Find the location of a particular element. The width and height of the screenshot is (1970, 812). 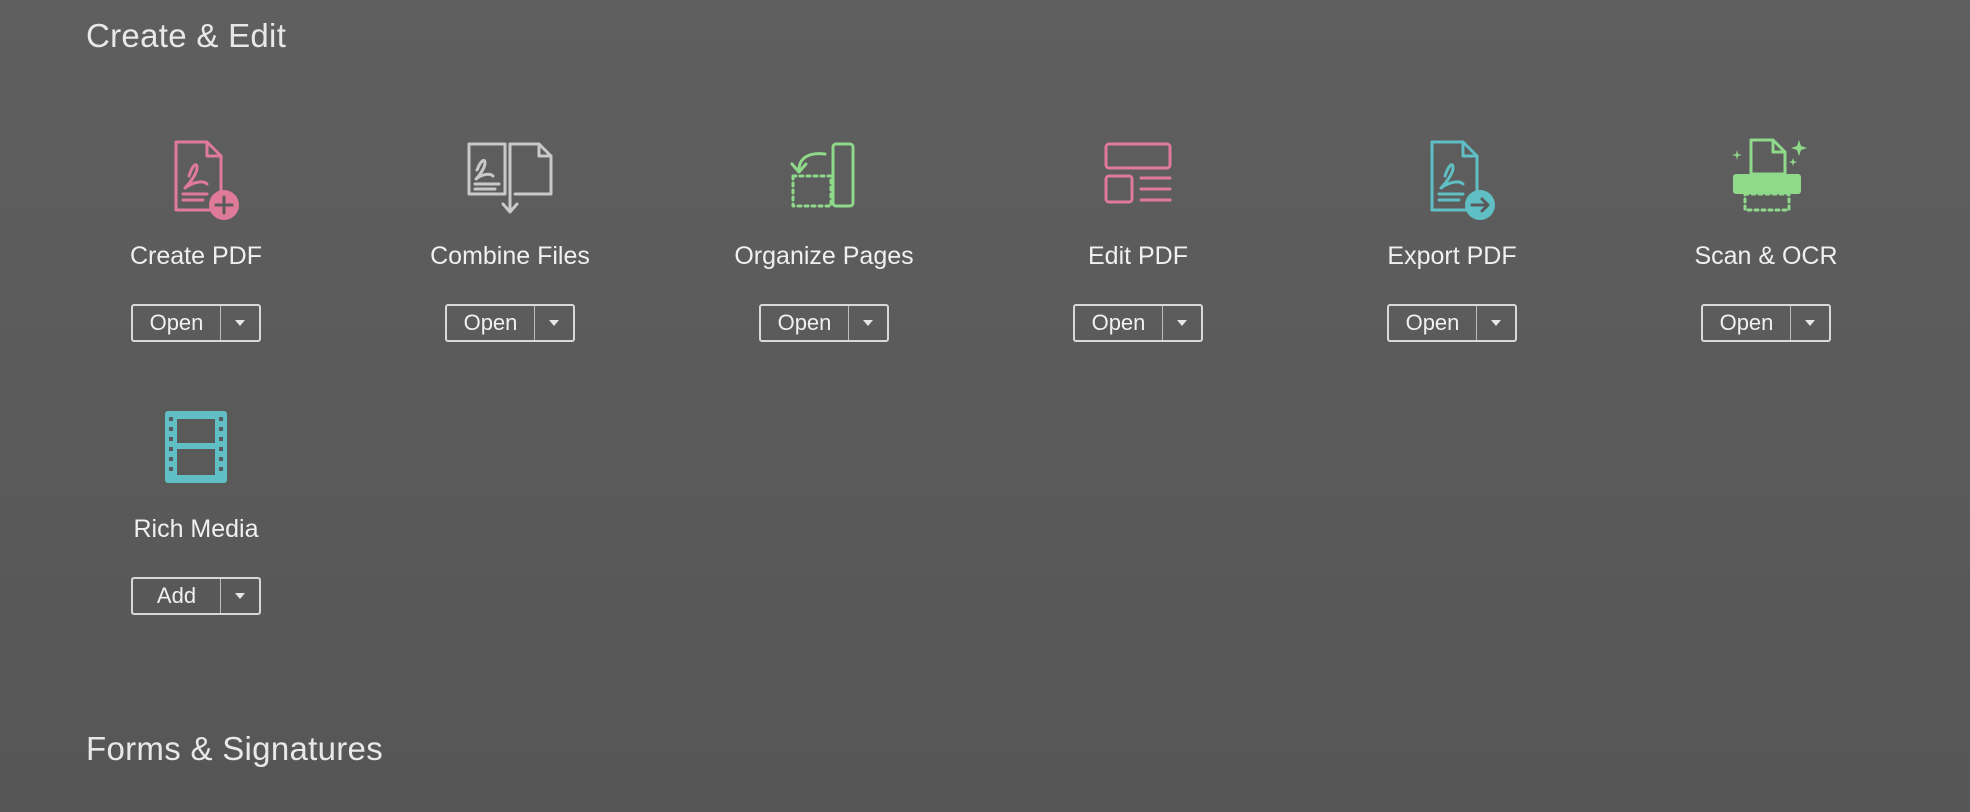

tool-label: Export PDF is located at coordinates (1452, 256).